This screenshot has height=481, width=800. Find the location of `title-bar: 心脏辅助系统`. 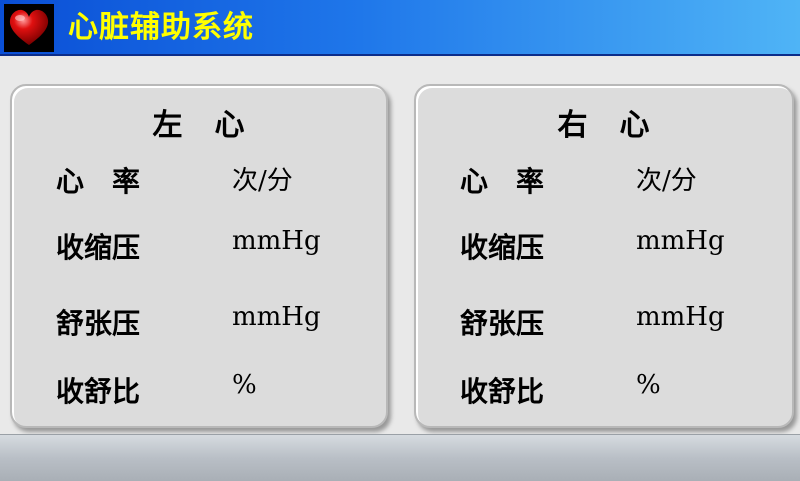

title-bar: 心脏辅助系统 is located at coordinates (400, 28).